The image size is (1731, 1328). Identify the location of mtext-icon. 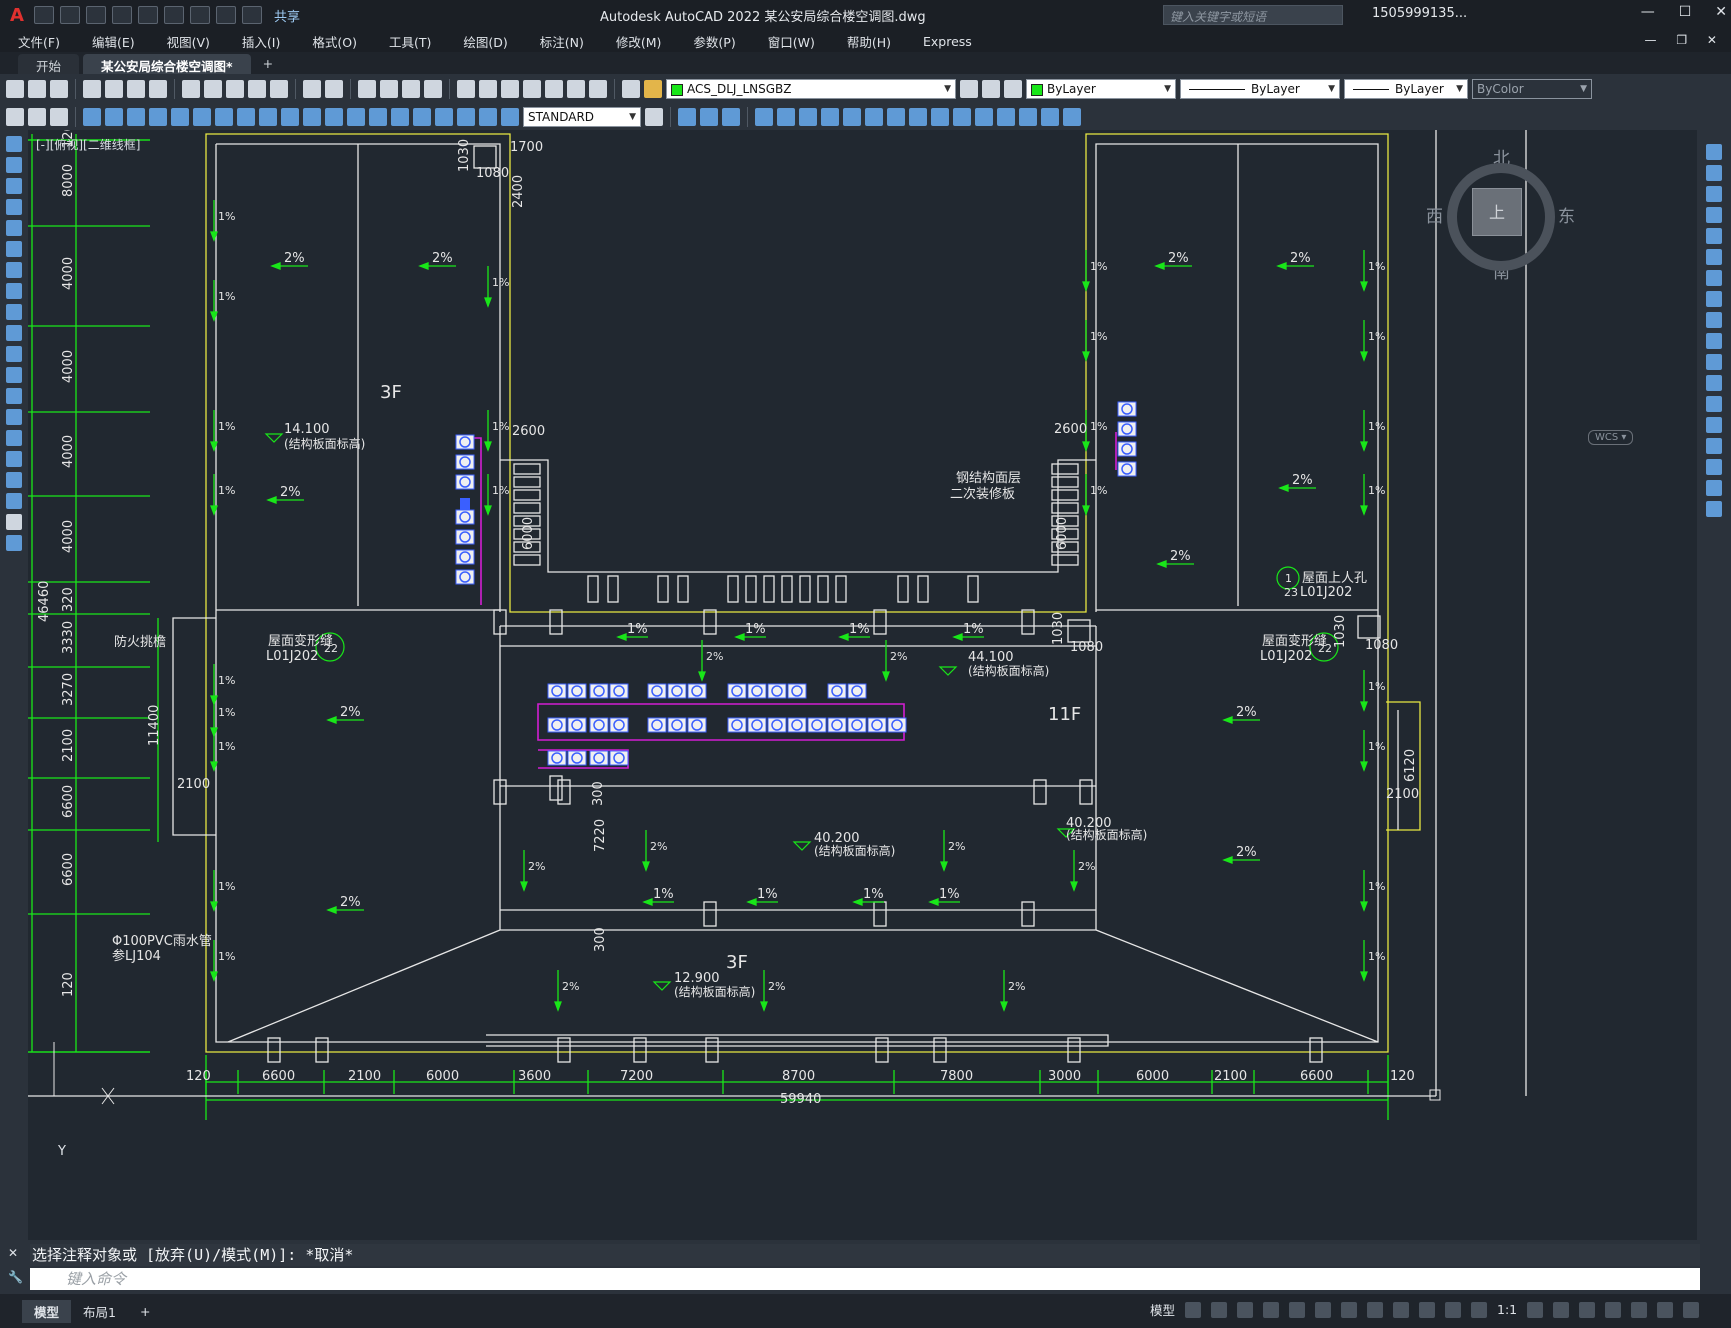
(14, 522).